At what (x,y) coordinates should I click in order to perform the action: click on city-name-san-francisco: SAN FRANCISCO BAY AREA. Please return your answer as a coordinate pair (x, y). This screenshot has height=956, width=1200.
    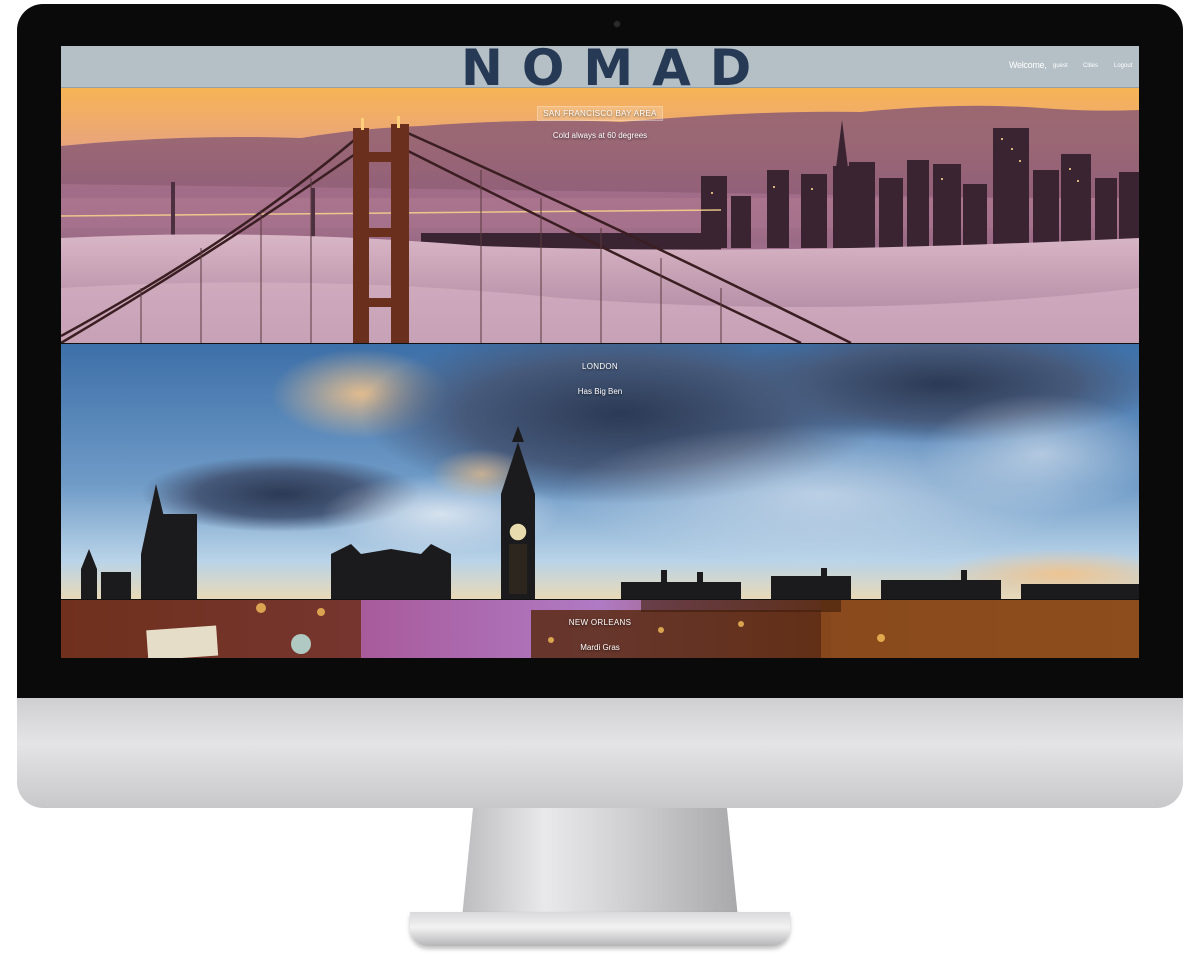
    Looking at the image, I should click on (600, 113).